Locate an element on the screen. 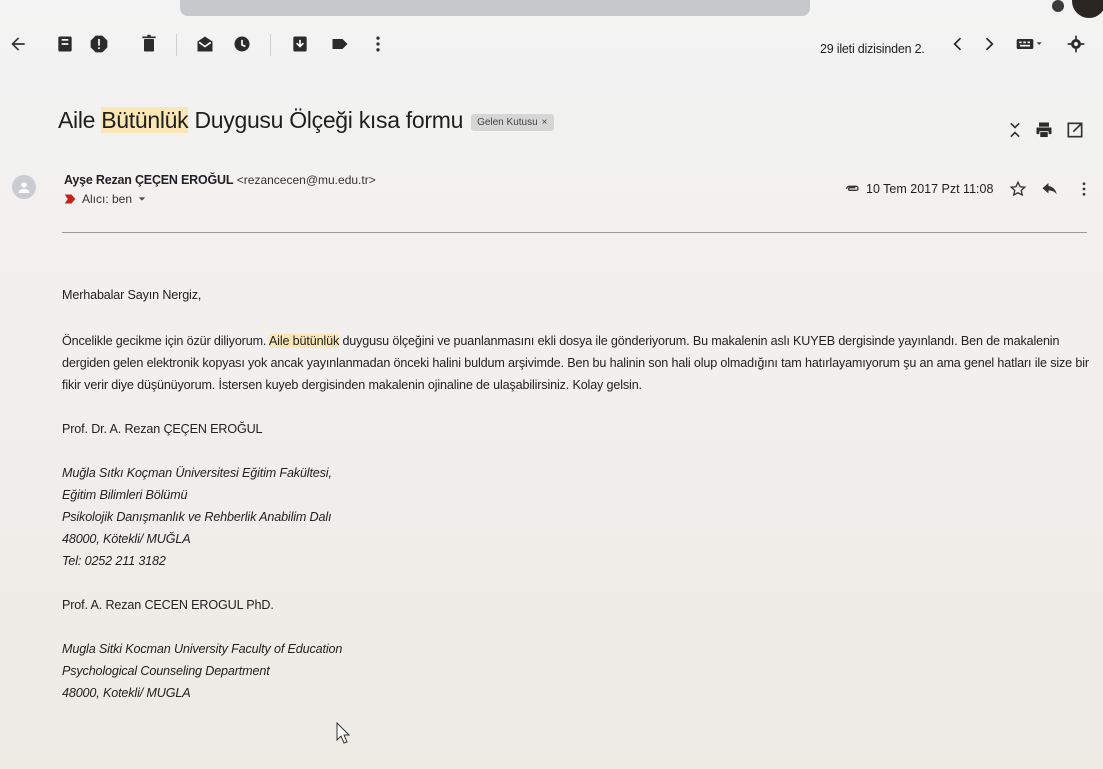  account-avatar is located at coordinates (1087, 9).